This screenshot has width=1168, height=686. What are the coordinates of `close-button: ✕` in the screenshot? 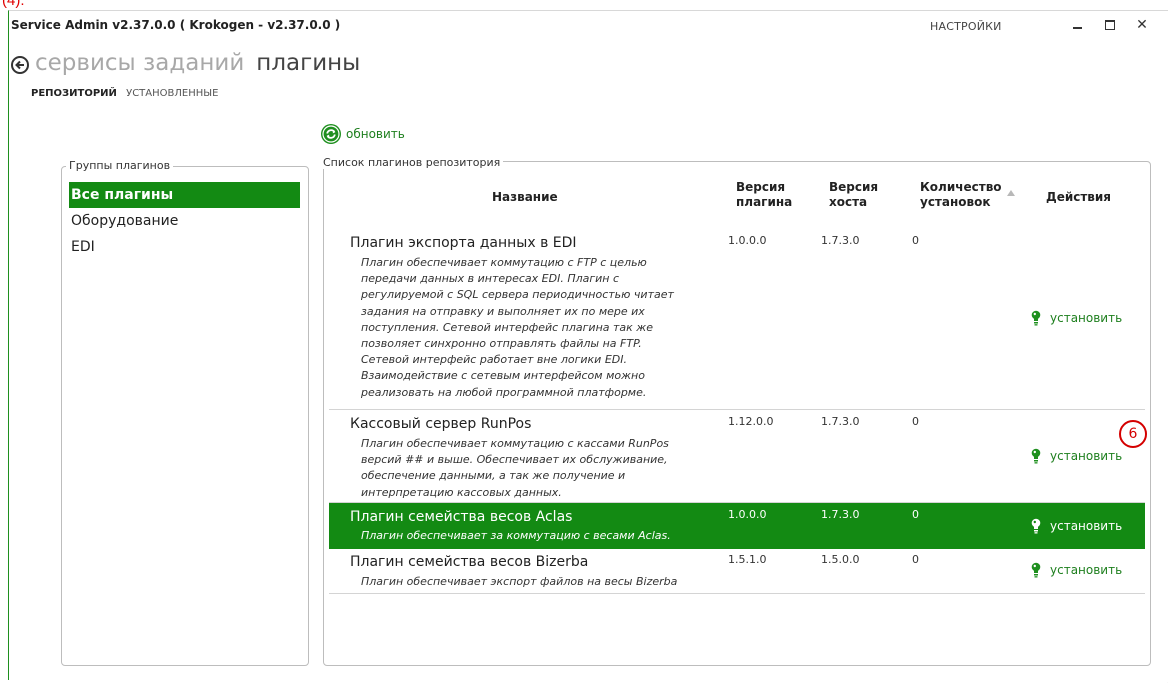 It's located at (1142, 25).